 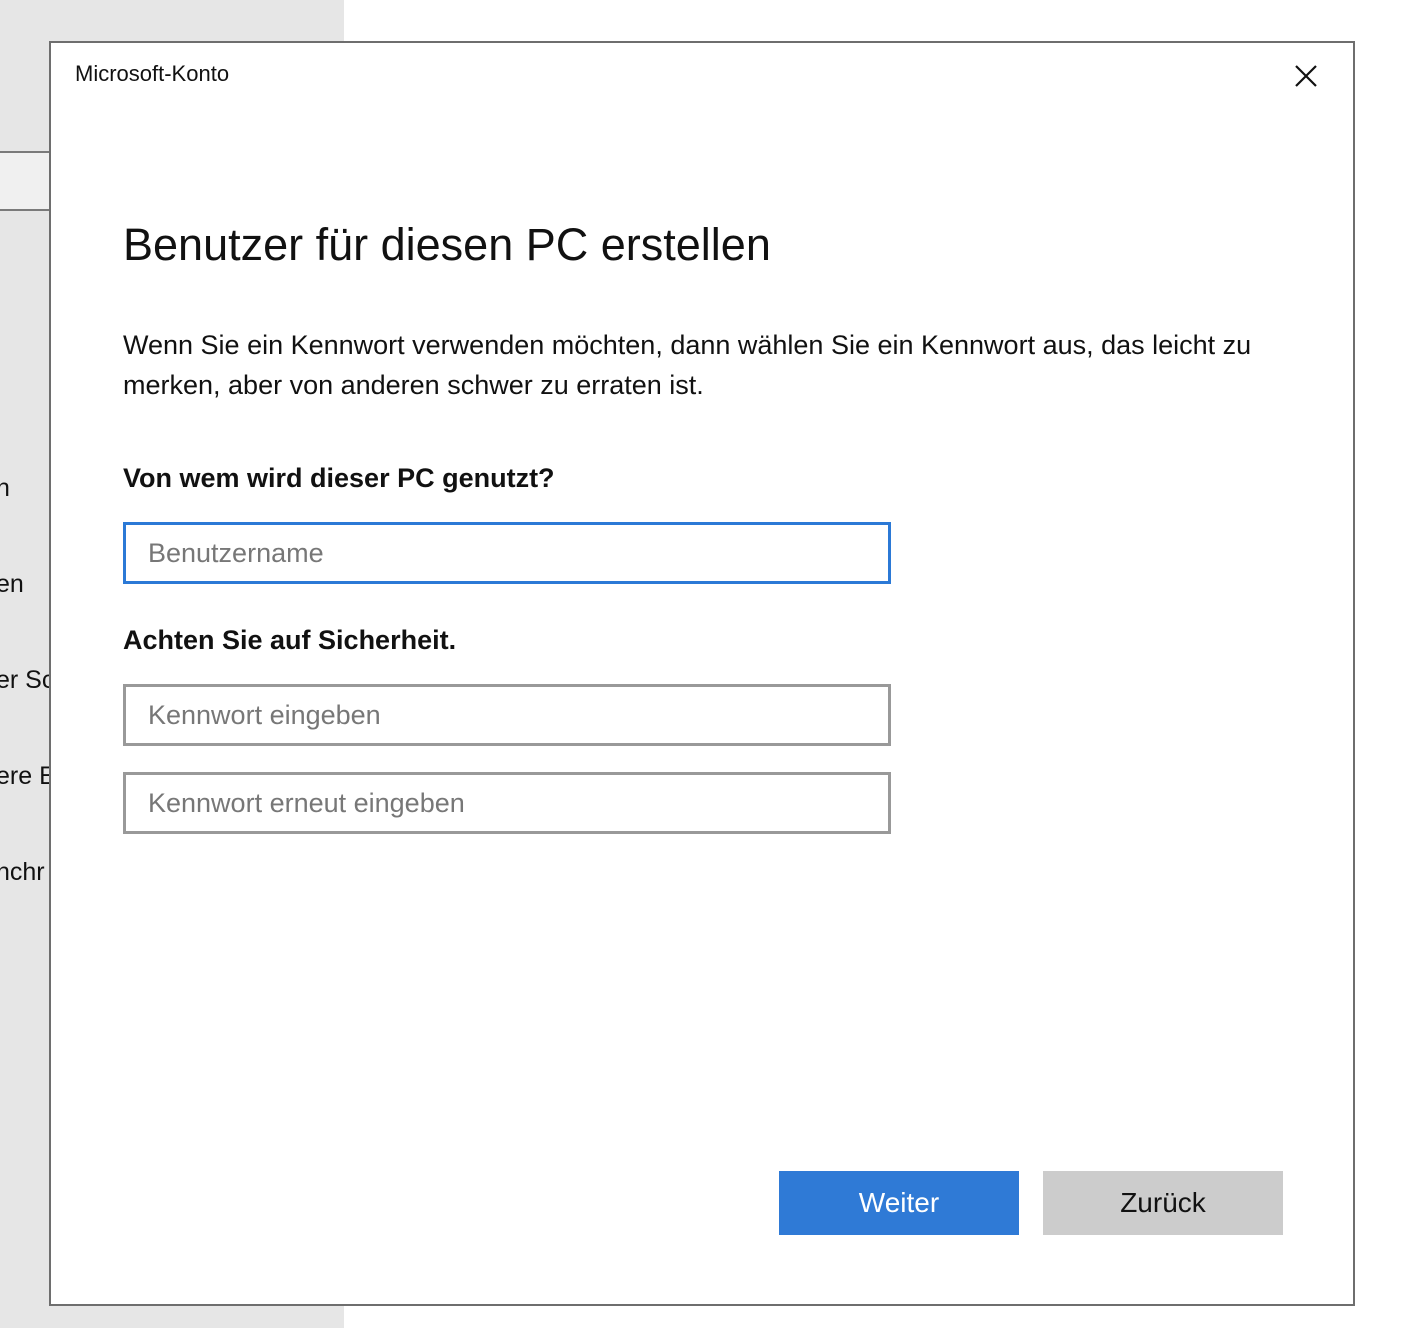 I want to click on username-input, so click(x=507, y=553).